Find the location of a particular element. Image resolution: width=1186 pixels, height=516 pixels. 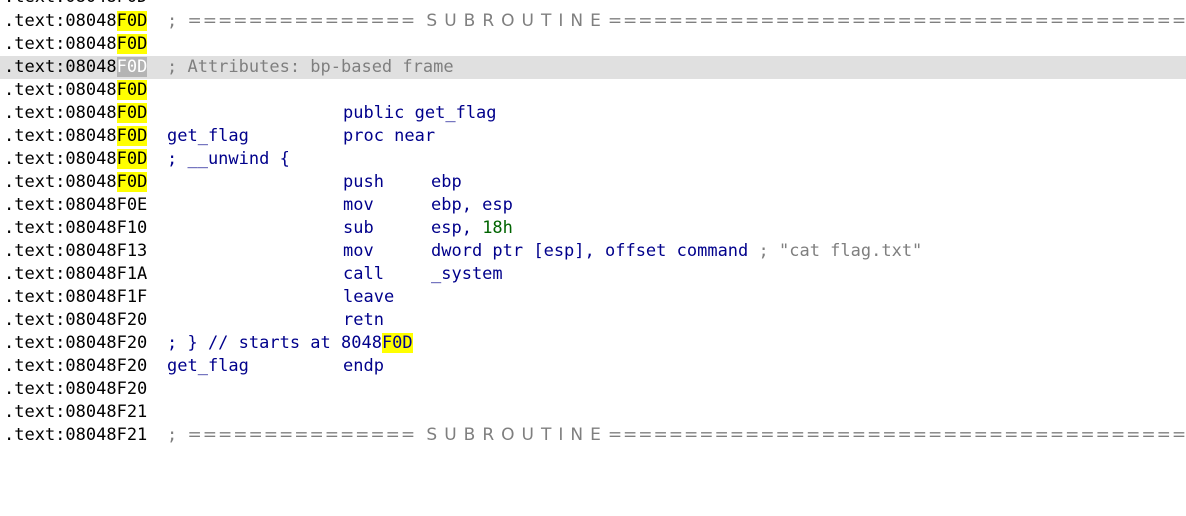

address: .text:08048F1F is located at coordinates (76, 297).